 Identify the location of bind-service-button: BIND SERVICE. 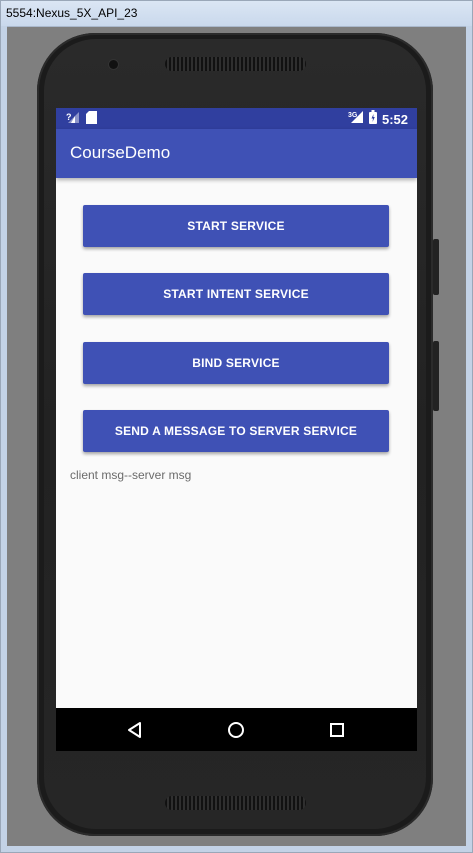
(236, 363).